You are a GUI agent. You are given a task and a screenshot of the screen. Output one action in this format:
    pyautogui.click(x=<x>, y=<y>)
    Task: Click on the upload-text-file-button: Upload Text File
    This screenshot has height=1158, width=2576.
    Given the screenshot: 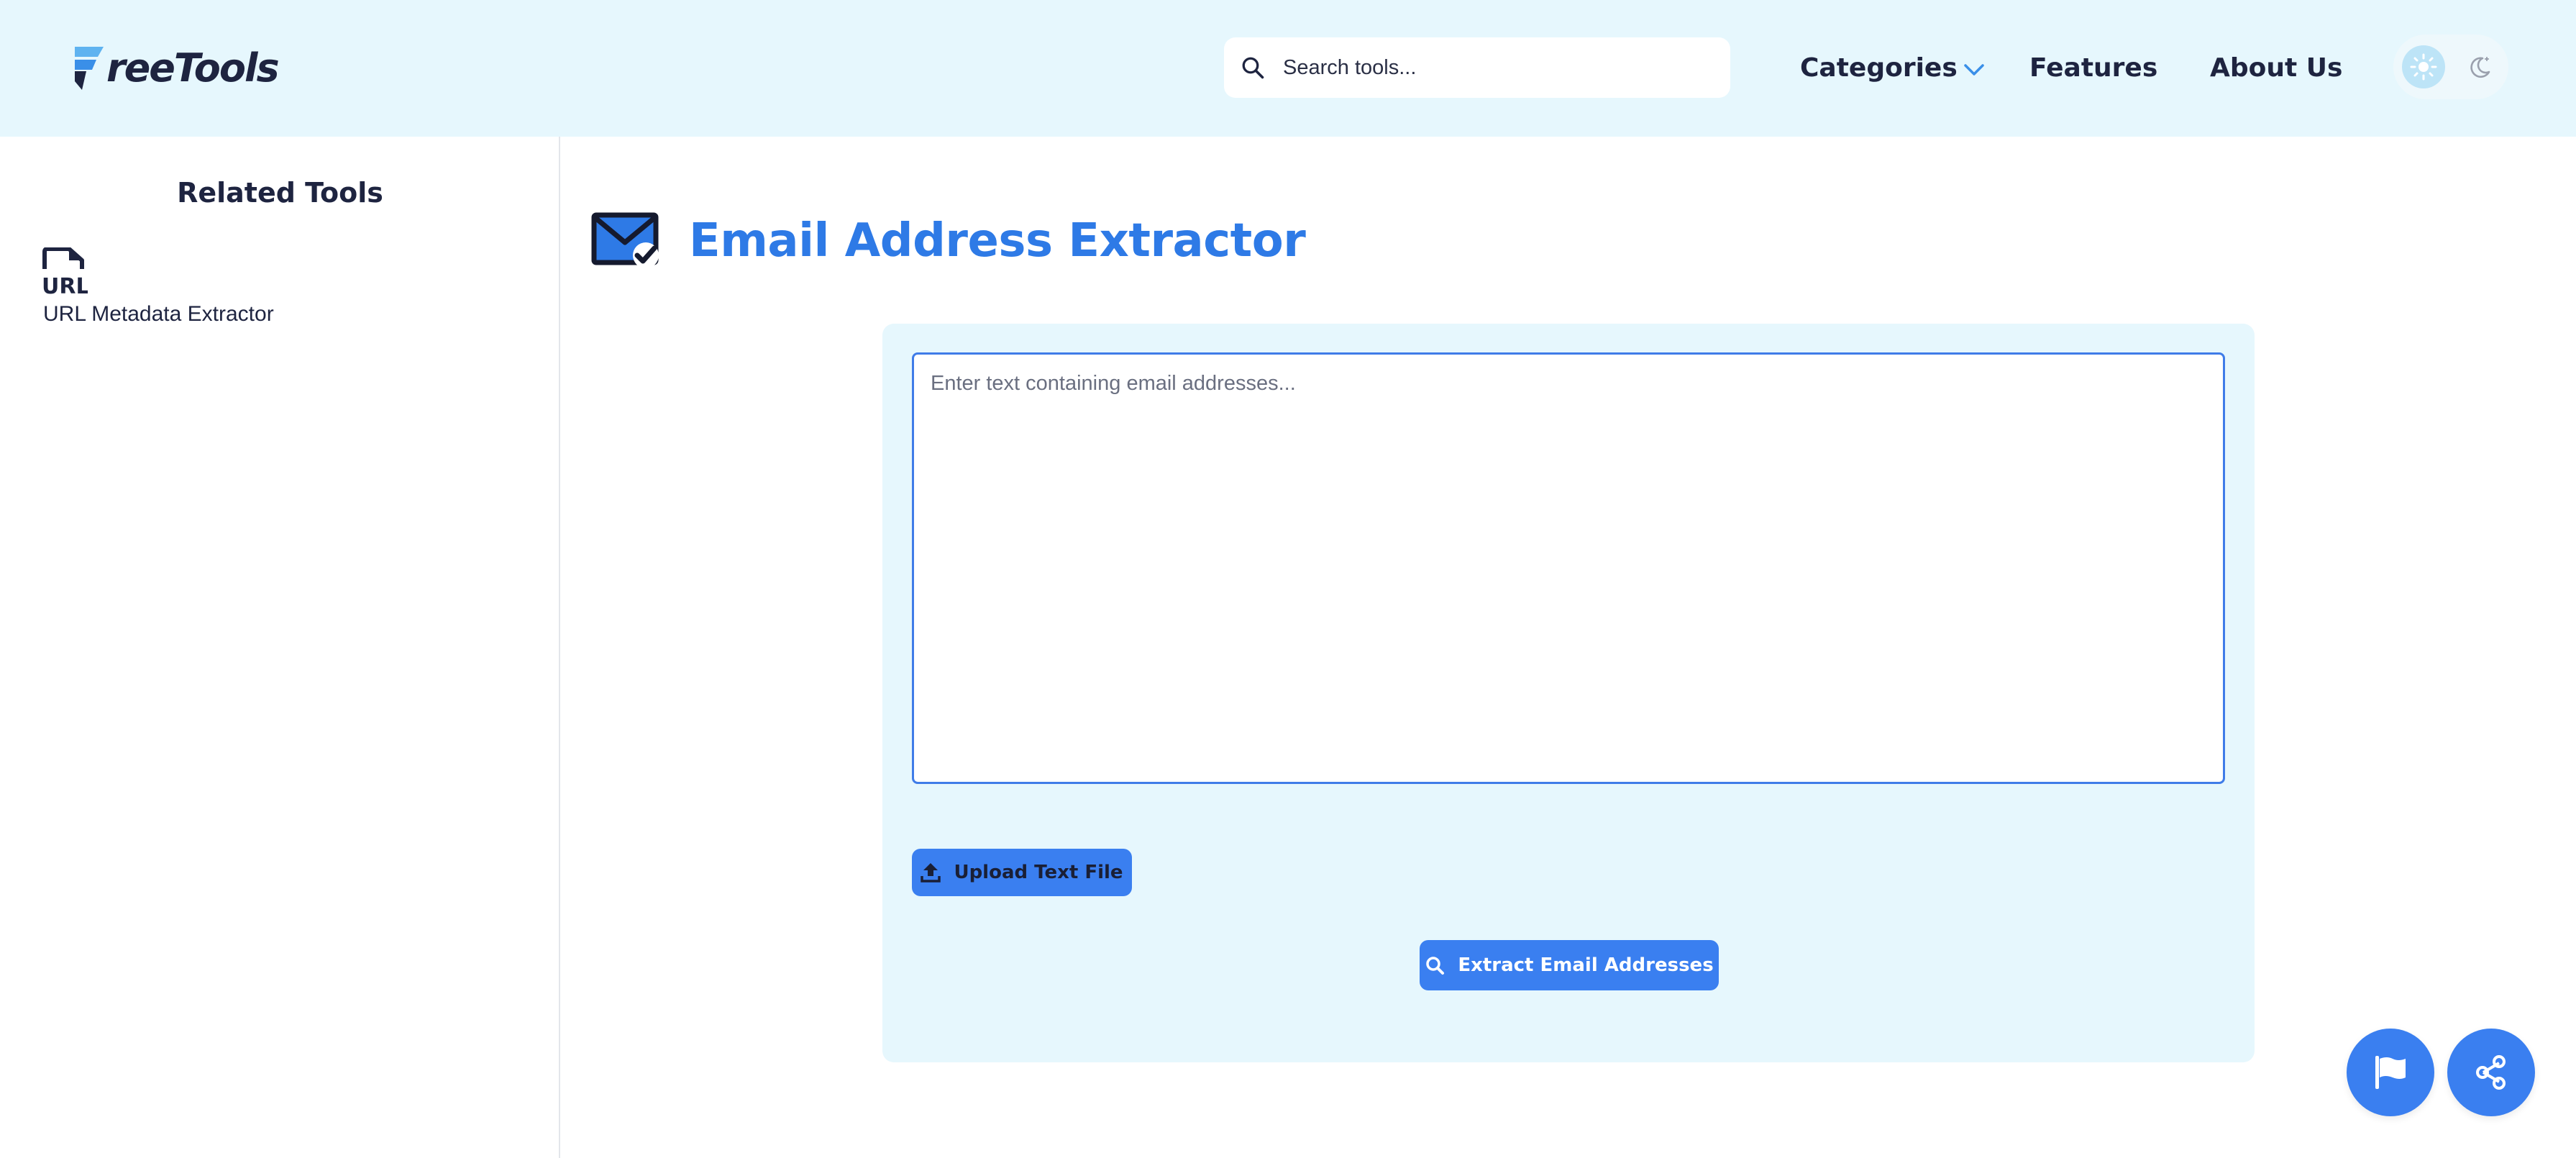 What is the action you would take?
    pyautogui.click(x=1022, y=872)
    